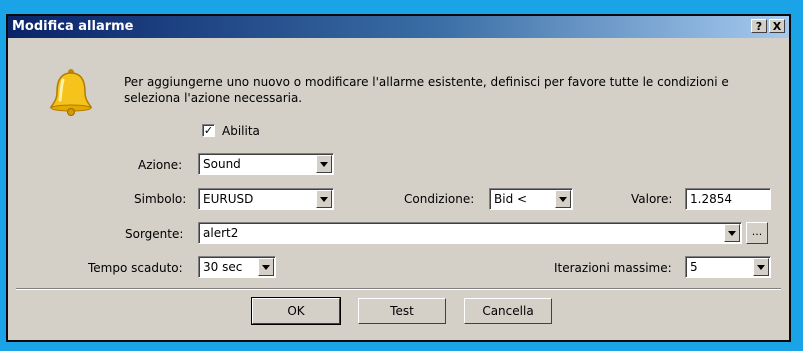 The height and width of the screenshot is (351, 803). Describe the element at coordinates (439, 199) in the screenshot. I see `condition-label: Condizione:` at that location.